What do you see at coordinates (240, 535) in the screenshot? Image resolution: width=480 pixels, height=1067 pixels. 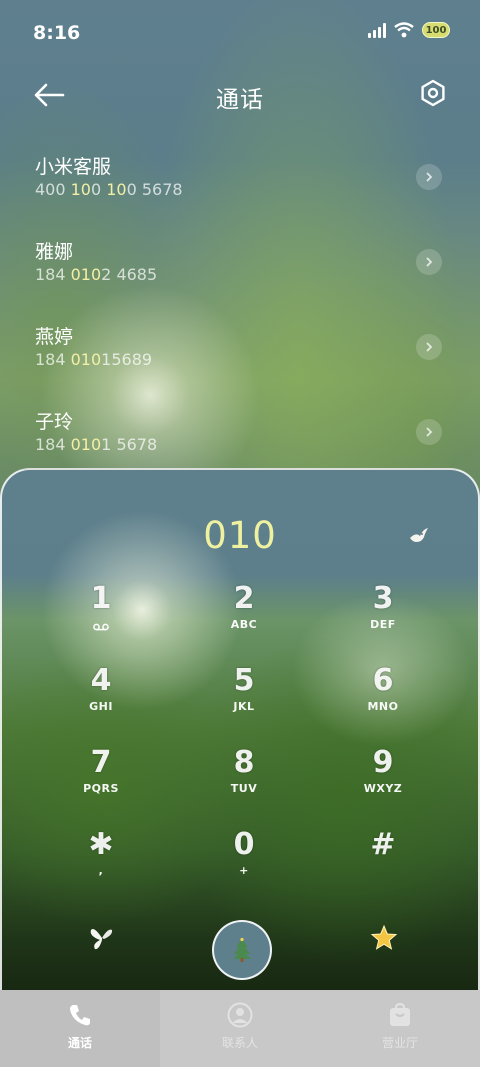 I see `dialed-number: 010` at bounding box center [240, 535].